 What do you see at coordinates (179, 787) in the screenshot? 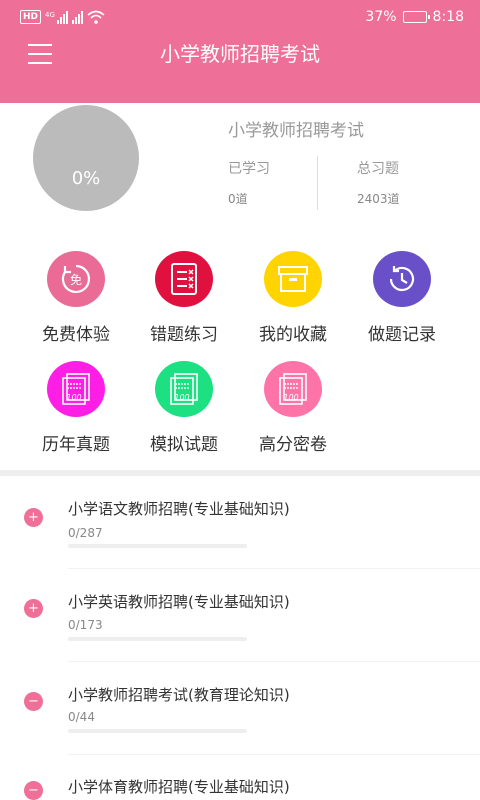
I see `chapter-title: 小学体育教师招聘(专业基础知识)` at bounding box center [179, 787].